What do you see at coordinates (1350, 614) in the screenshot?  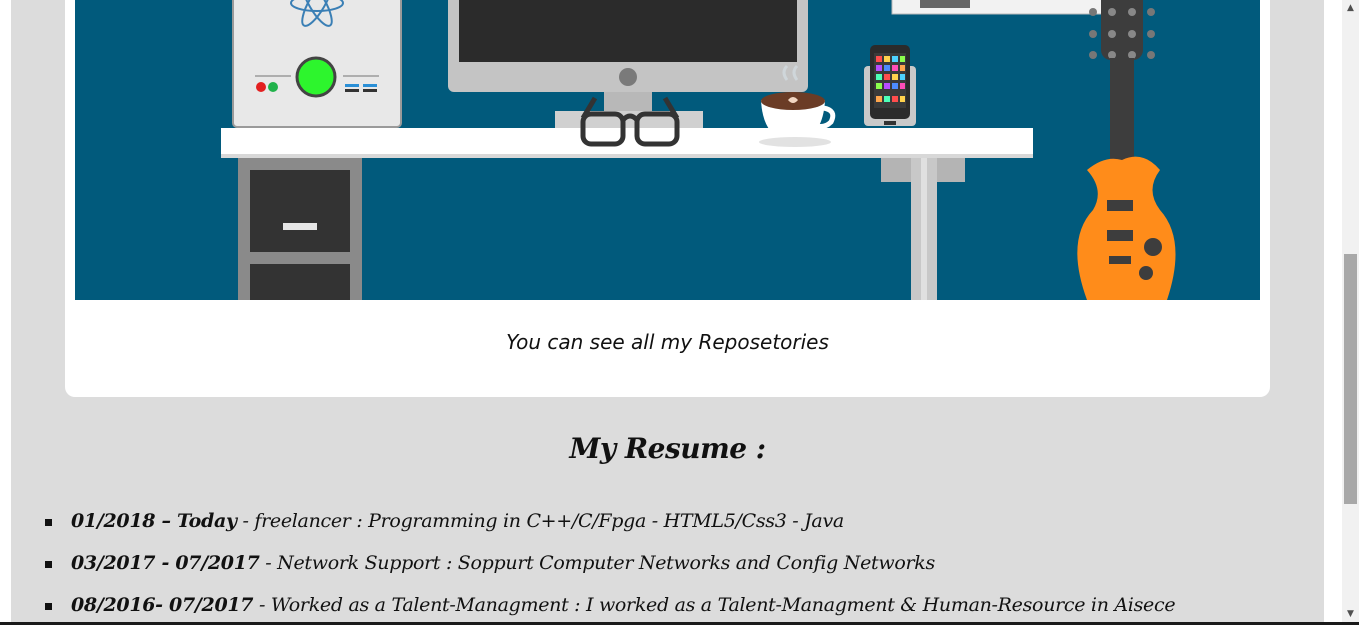 I see `scroll-down-arrow-icon: ▼` at bounding box center [1350, 614].